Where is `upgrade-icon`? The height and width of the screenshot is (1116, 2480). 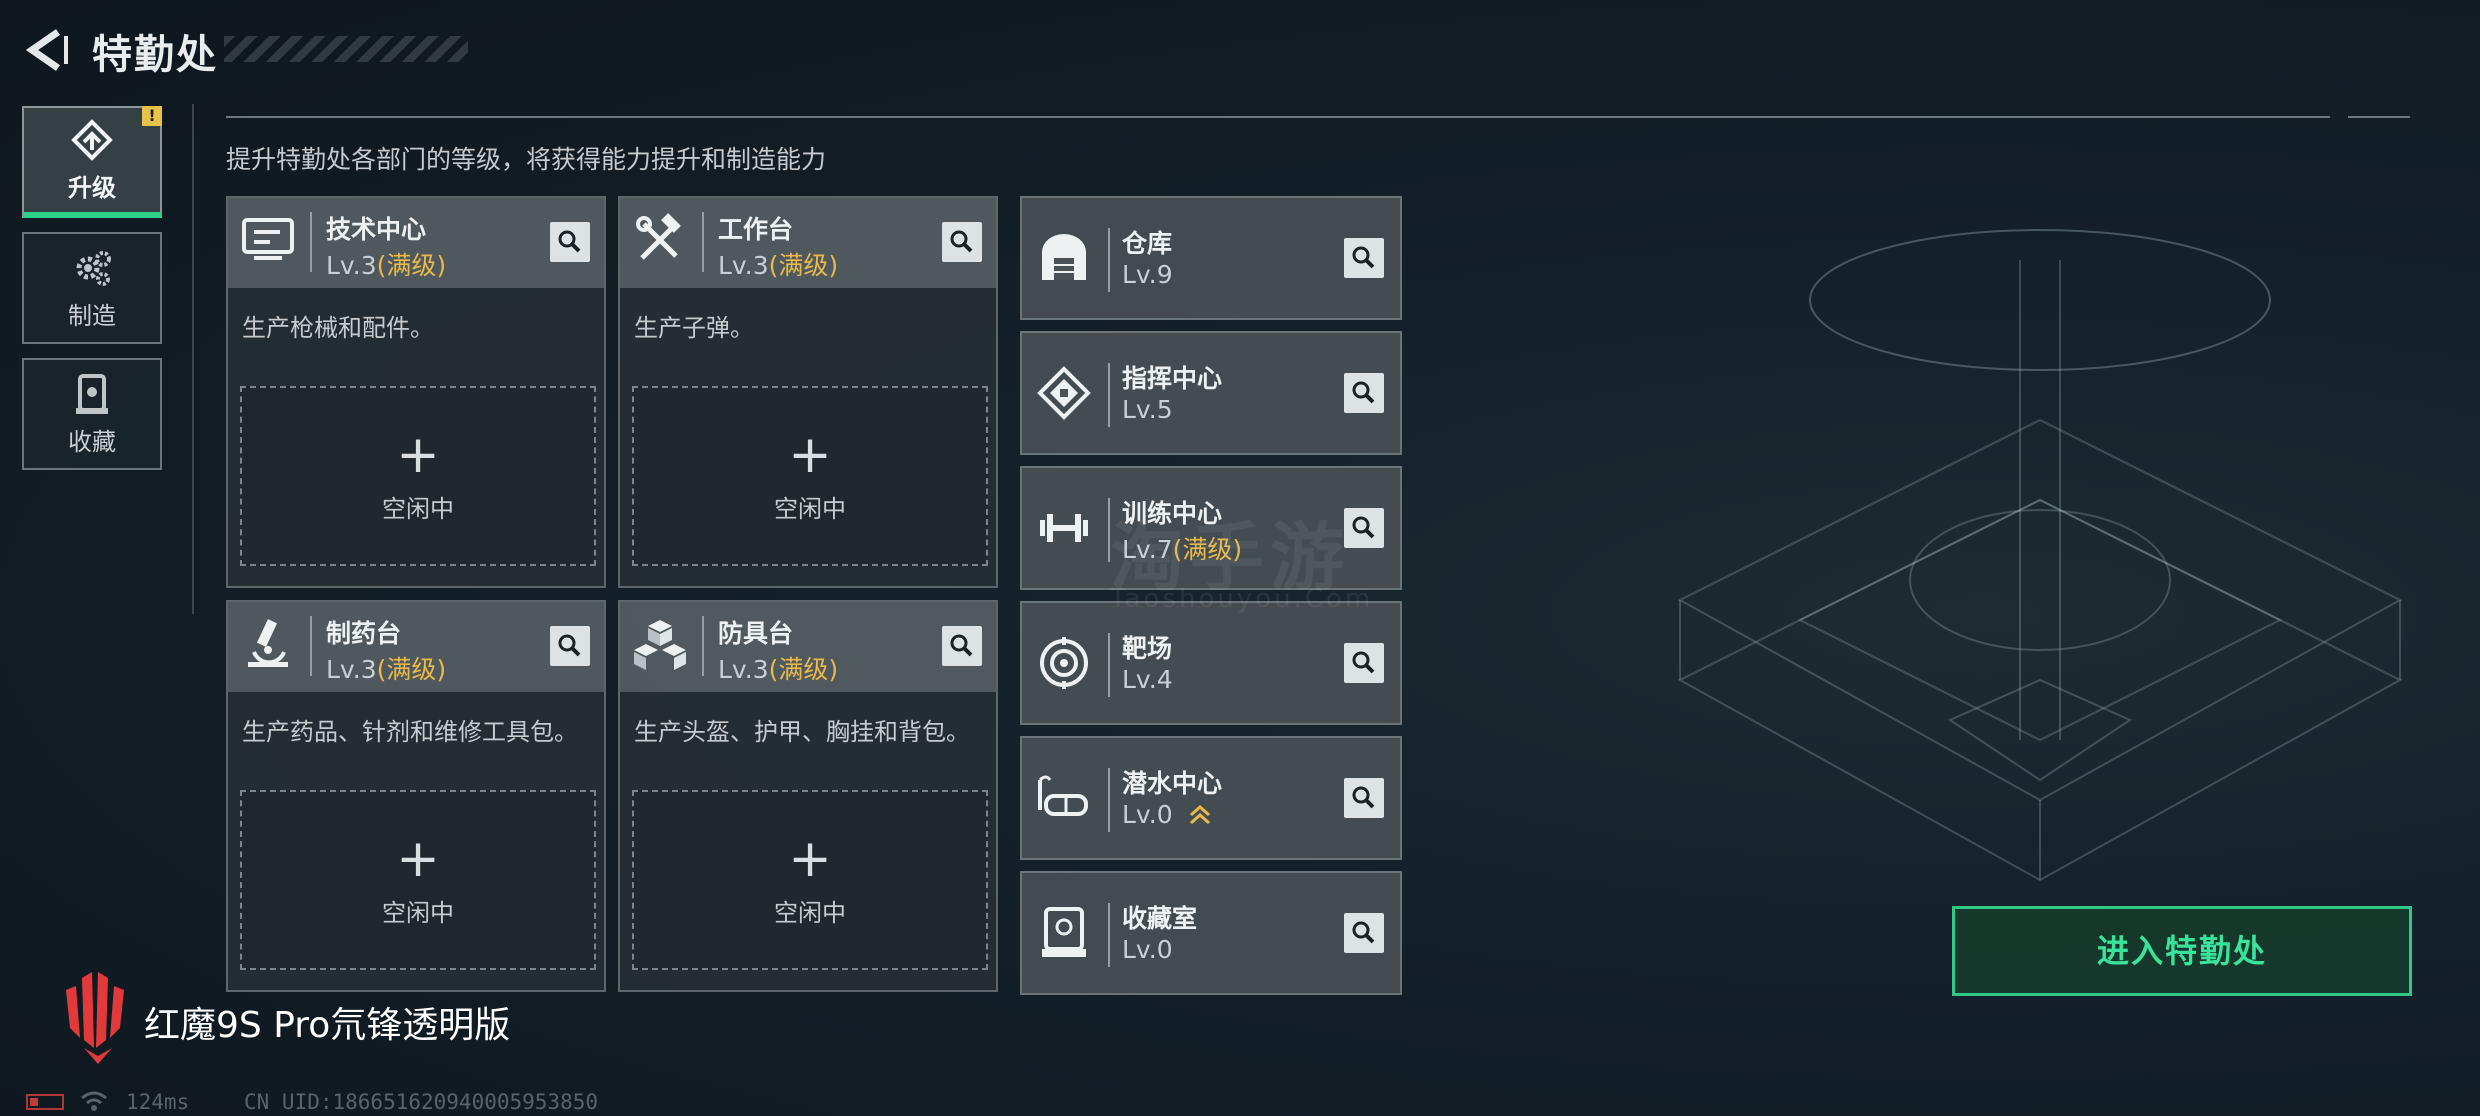 upgrade-icon is located at coordinates (92, 139).